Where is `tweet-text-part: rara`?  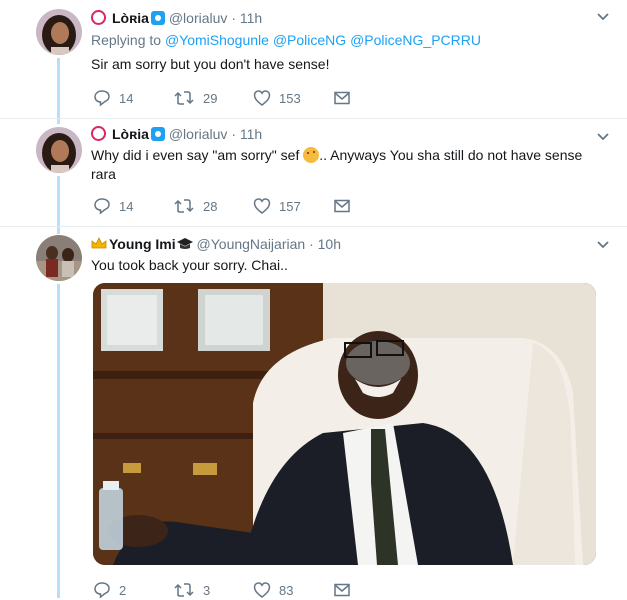 tweet-text-part: rara is located at coordinates (103, 174).